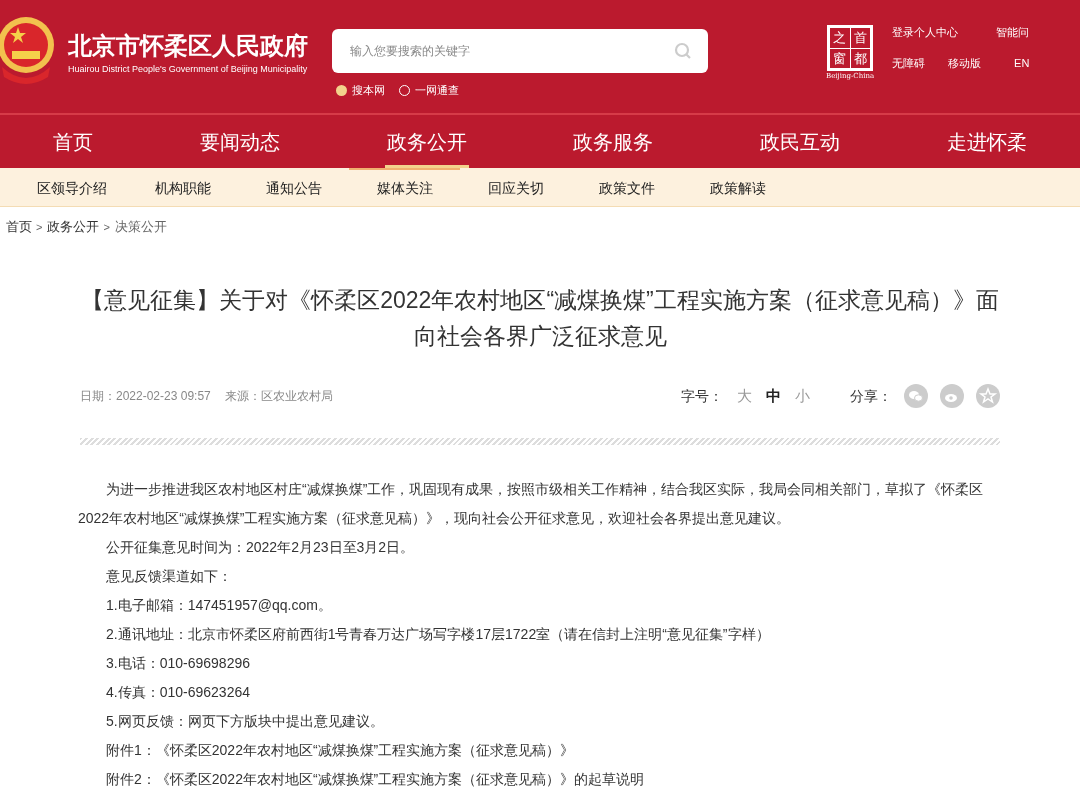 The height and width of the screenshot is (806, 1080). What do you see at coordinates (840, 58) in the screenshot?
I see `logo-character: 窗` at bounding box center [840, 58].